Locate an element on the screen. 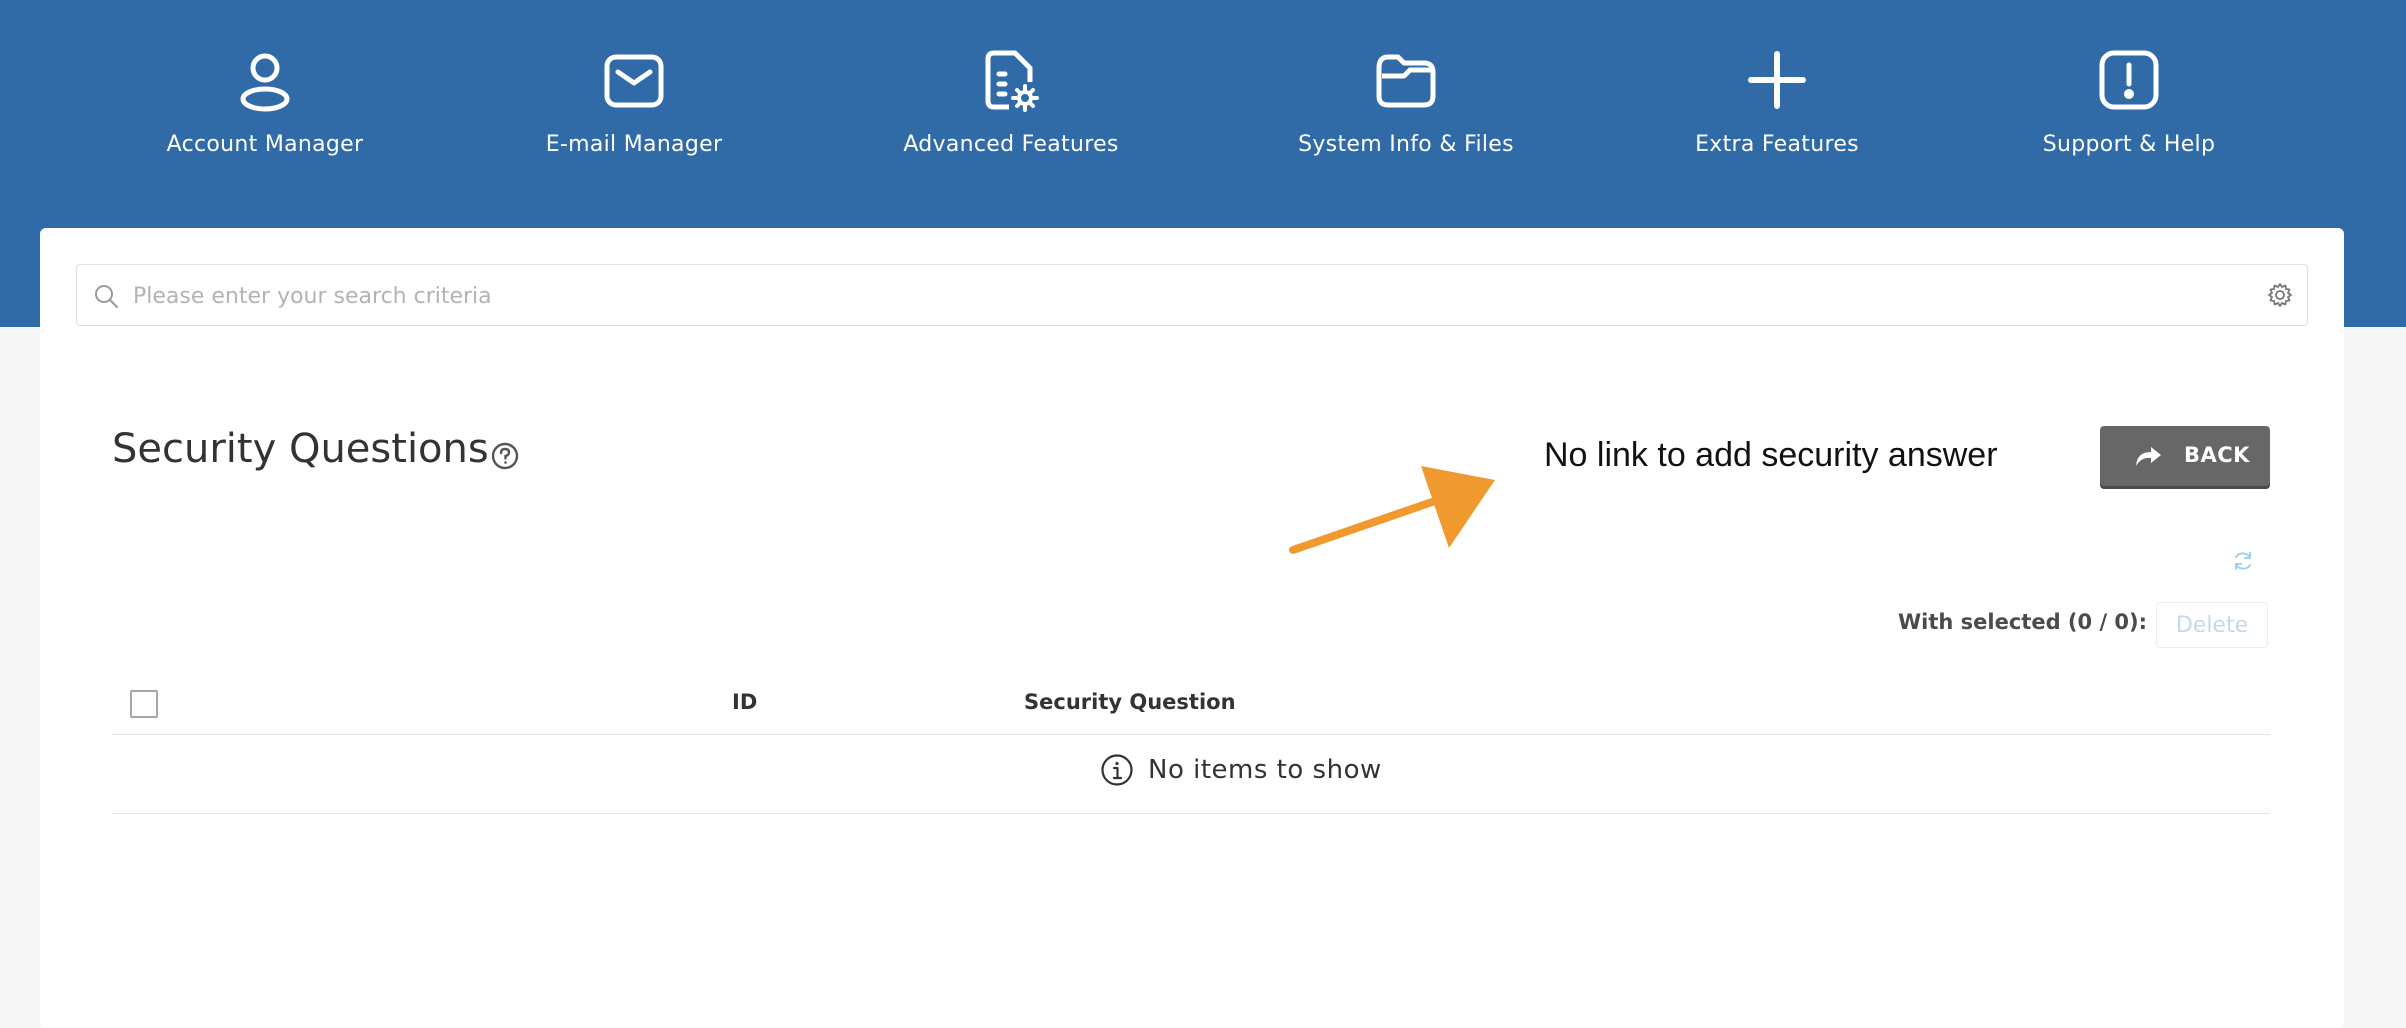 This screenshot has height=1028, width=2406. empty-message: No items to show is located at coordinates (1265, 770).